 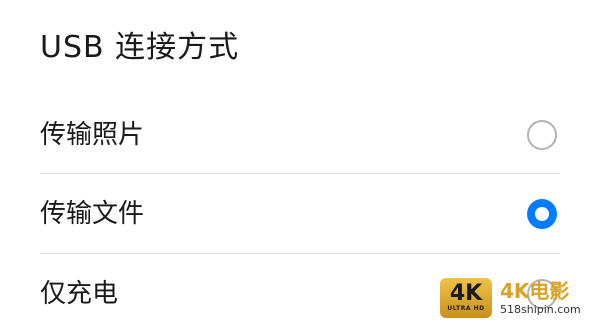 What do you see at coordinates (79, 294) in the screenshot?
I see `option-label: 仅充电` at bounding box center [79, 294].